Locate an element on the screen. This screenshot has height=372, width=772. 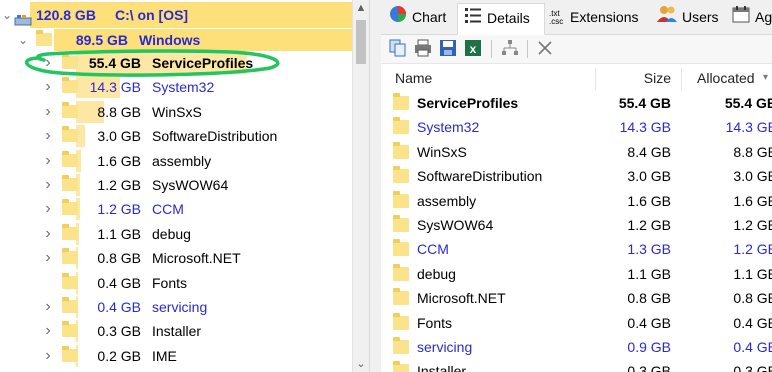
cell-name: CCM is located at coordinates (433, 249).